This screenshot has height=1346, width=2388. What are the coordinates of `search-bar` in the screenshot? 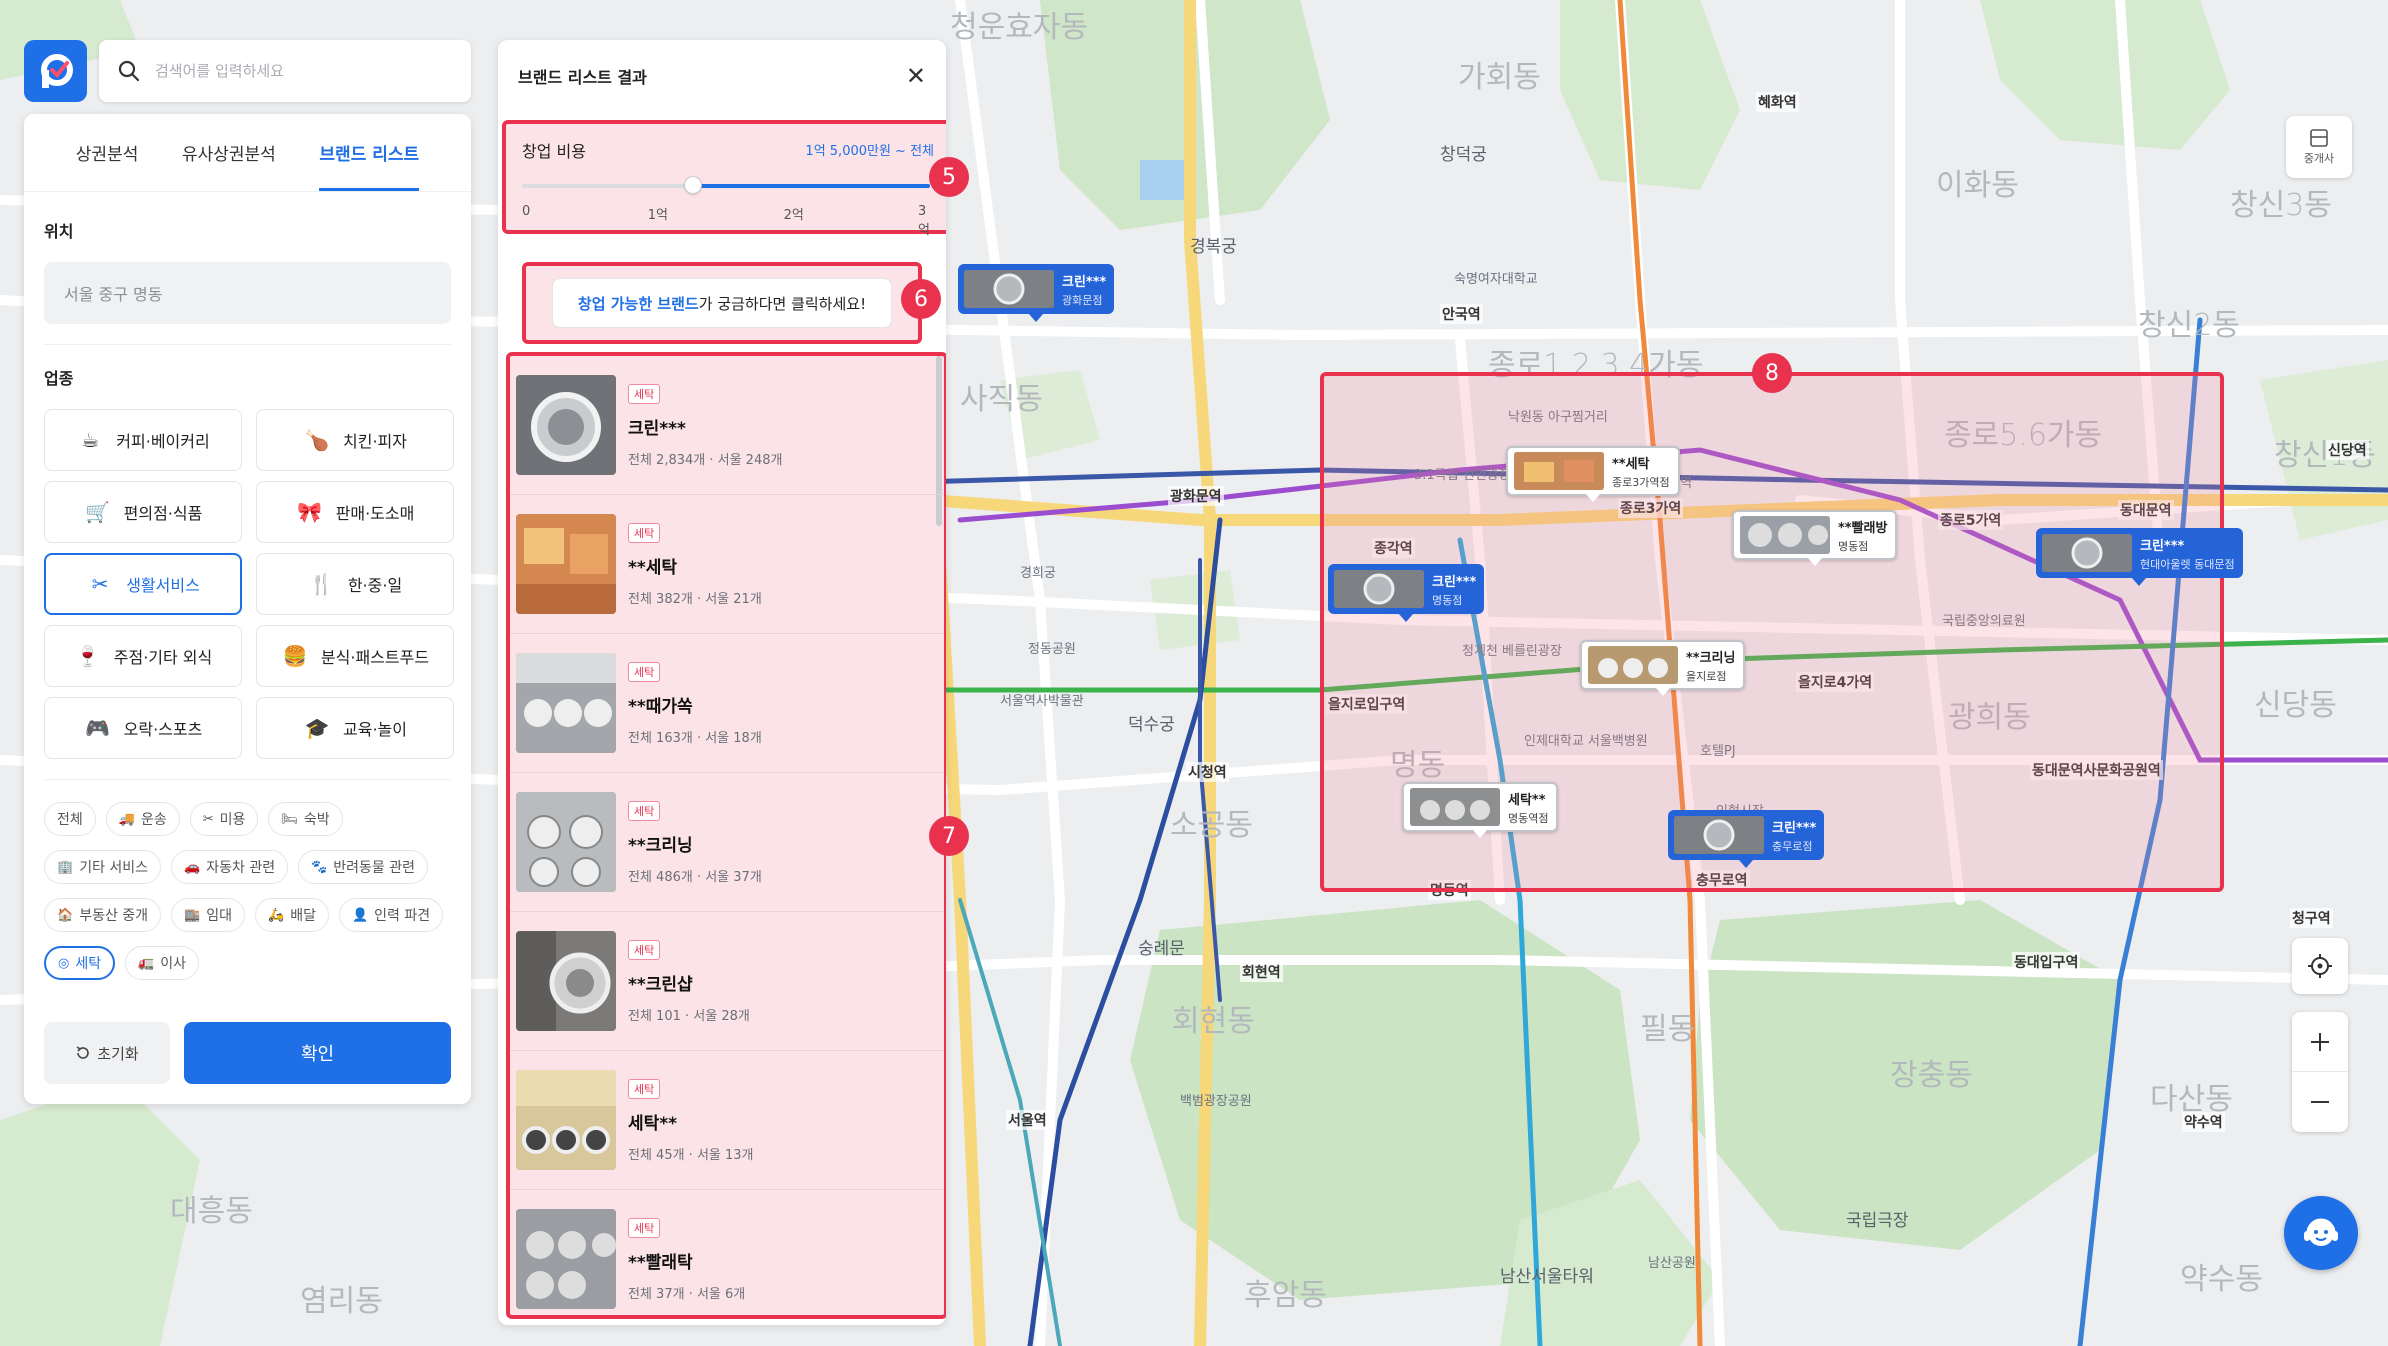 It's located at (285, 71).